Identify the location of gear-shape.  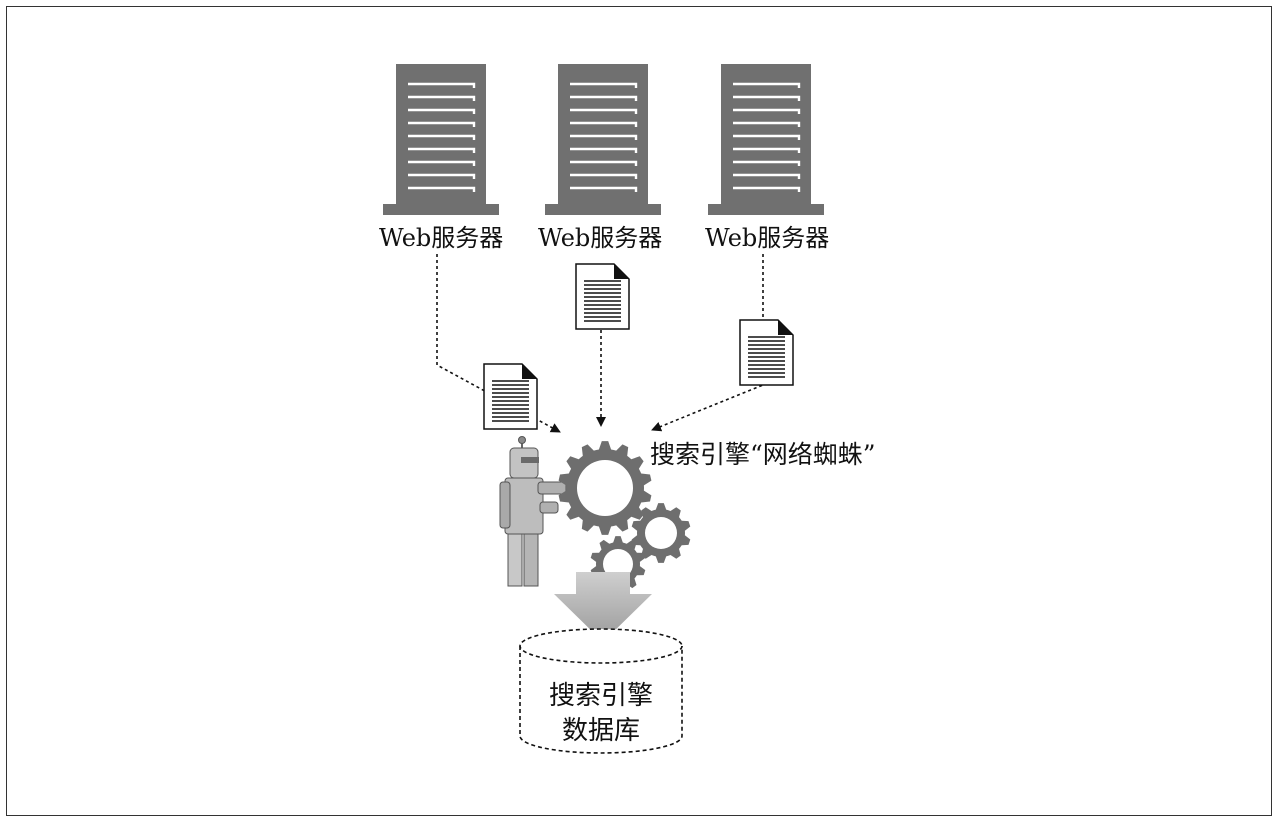
(605, 488).